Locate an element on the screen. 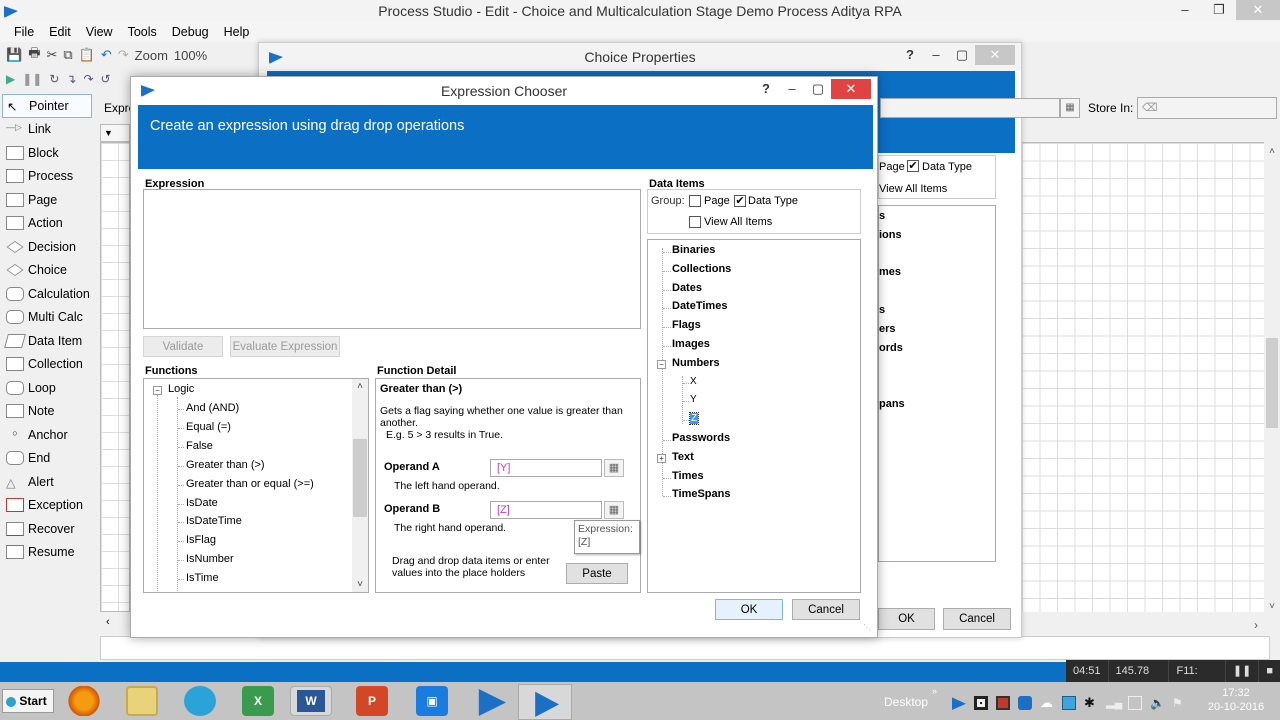 The image size is (1280, 720). palette-item-exception: Exception is located at coordinates (49, 506).